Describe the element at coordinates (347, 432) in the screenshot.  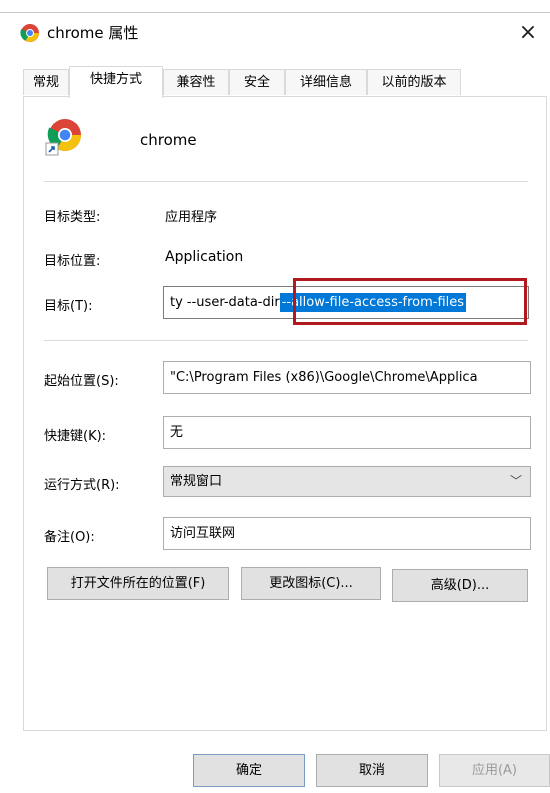
I see `shortcut-key-input: 无` at that location.